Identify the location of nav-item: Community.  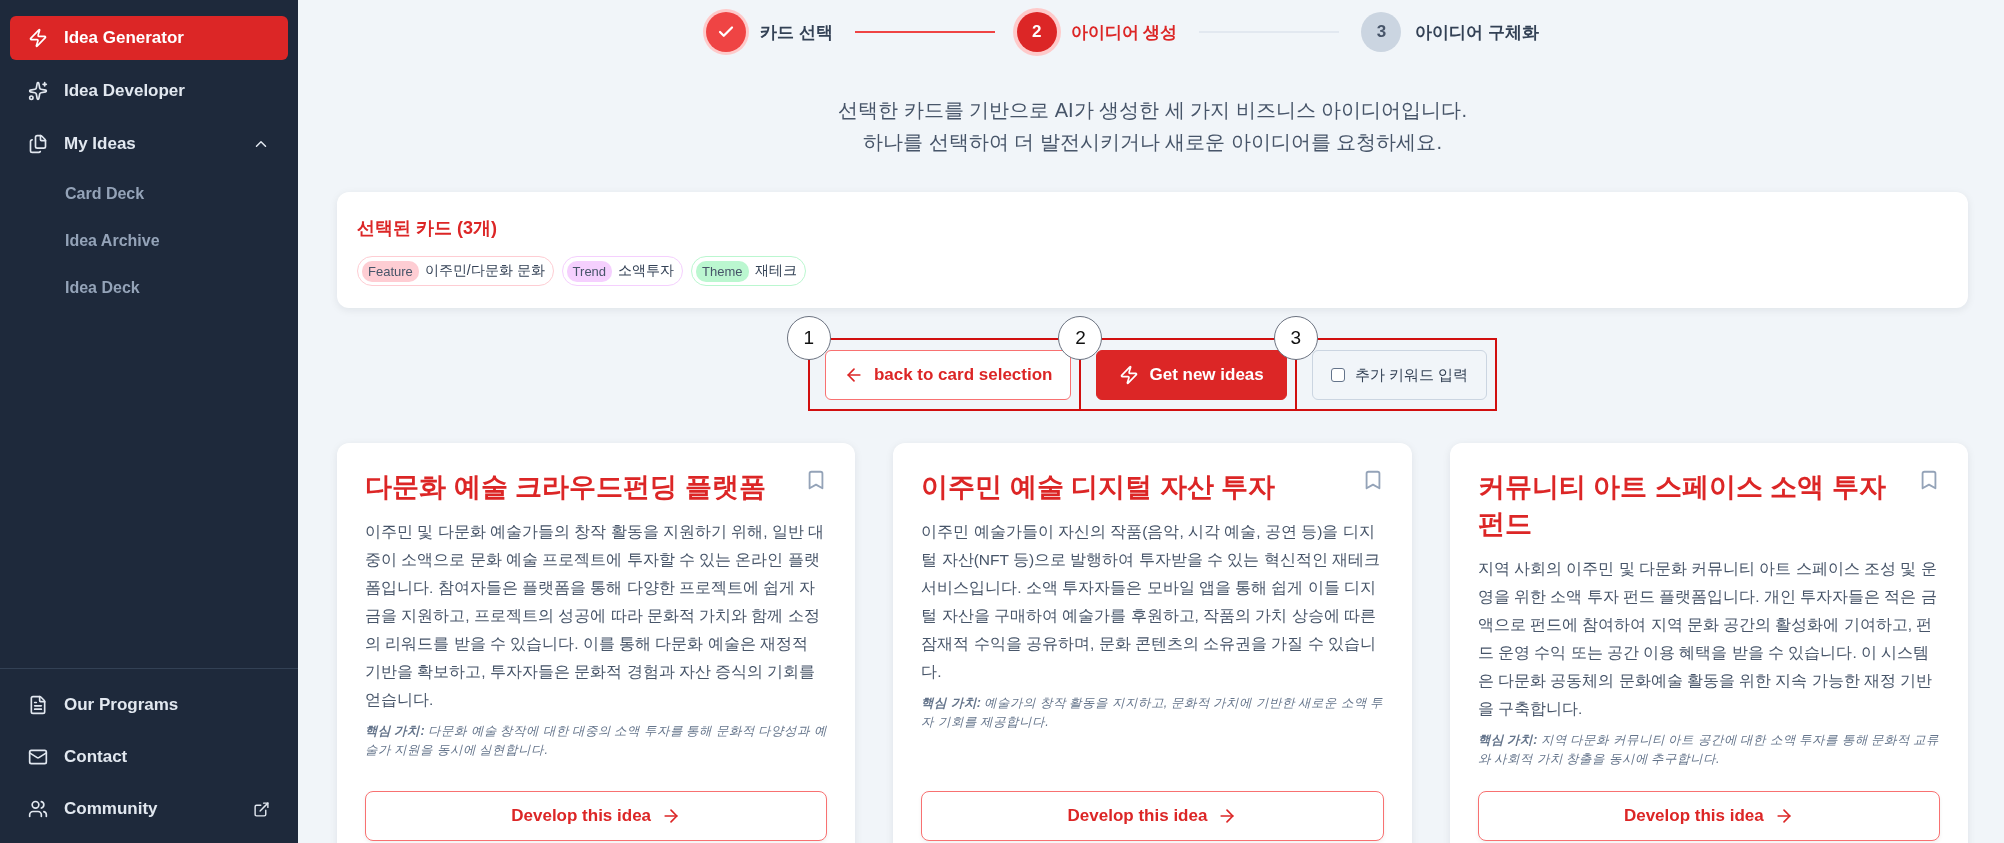
(149, 809).